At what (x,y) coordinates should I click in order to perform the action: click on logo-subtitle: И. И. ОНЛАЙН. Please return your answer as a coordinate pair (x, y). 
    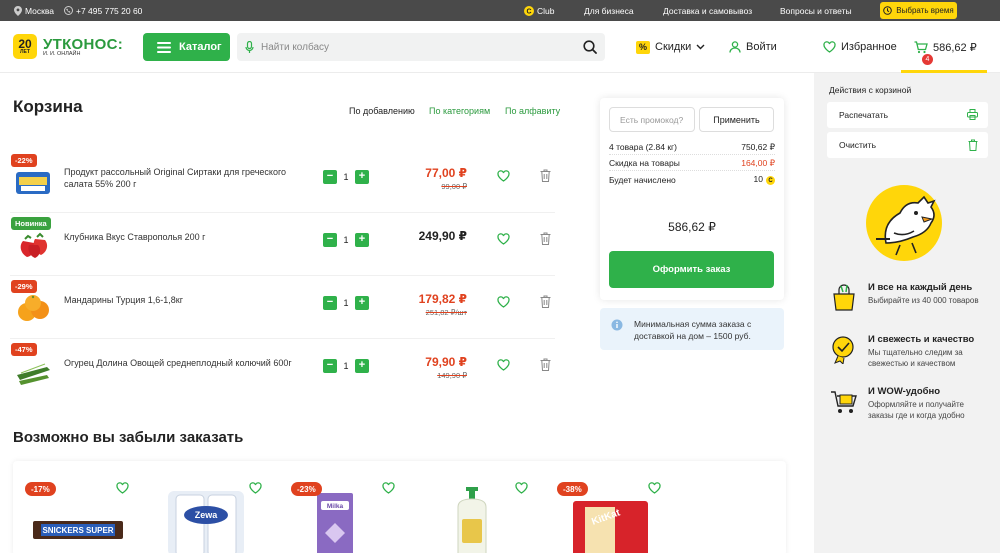
    Looking at the image, I should click on (62, 54).